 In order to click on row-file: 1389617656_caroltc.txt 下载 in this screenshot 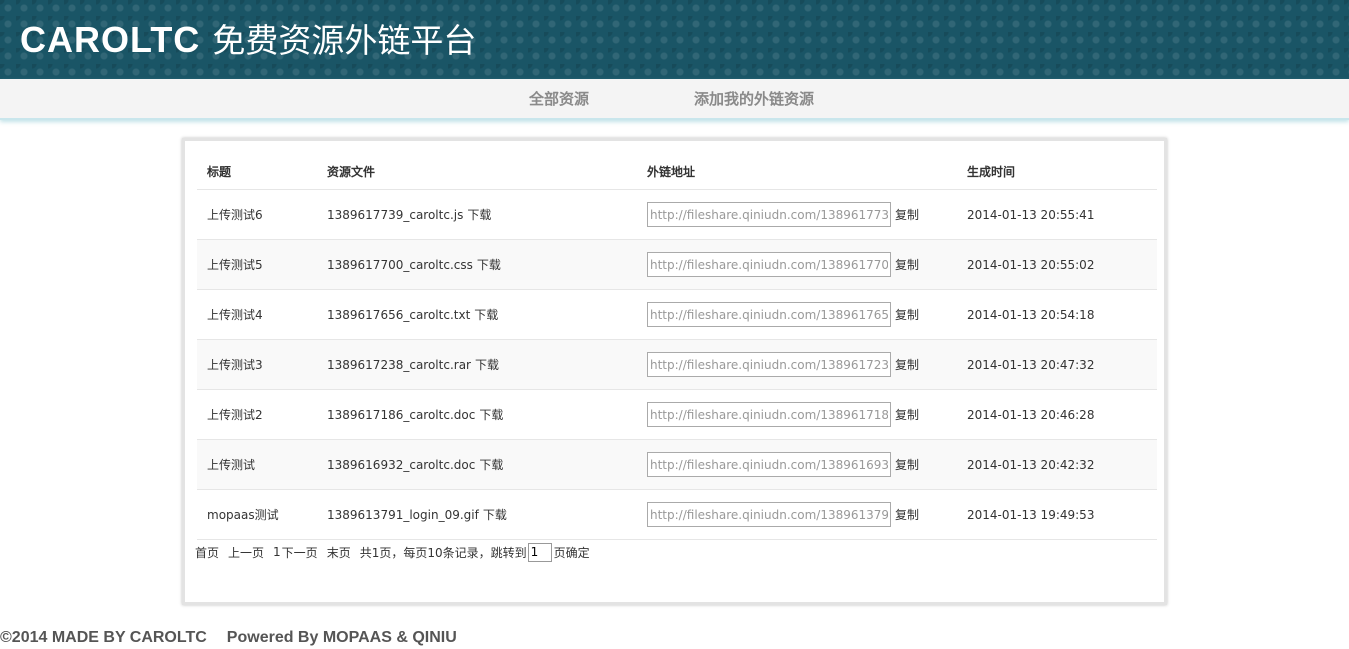, I will do `click(412, 314)`.